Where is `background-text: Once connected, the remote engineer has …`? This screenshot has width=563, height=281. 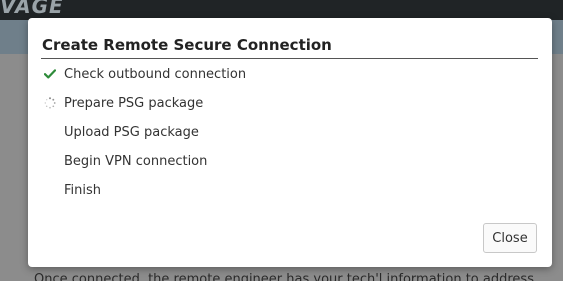
background-text: Once connected, the remote engineer has … is located at coordinates (284, 276).